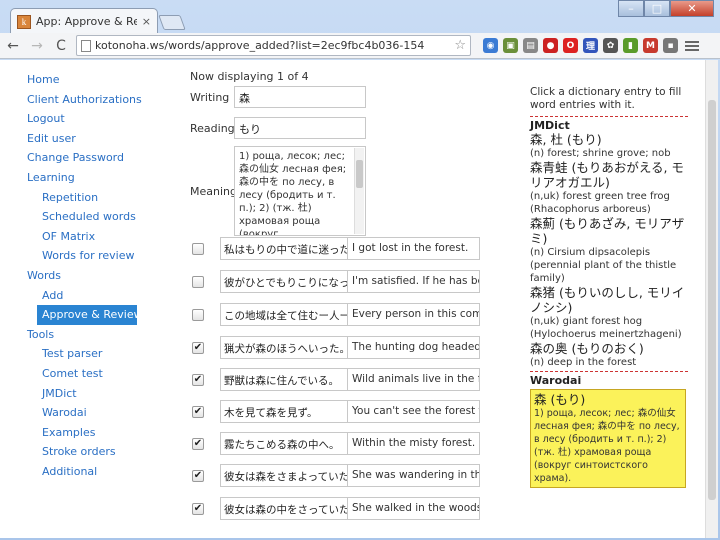 Image resolution: width=720 pixels, height=540 pixels. I want to click on adblock-icon: ●, so click(550, 45).